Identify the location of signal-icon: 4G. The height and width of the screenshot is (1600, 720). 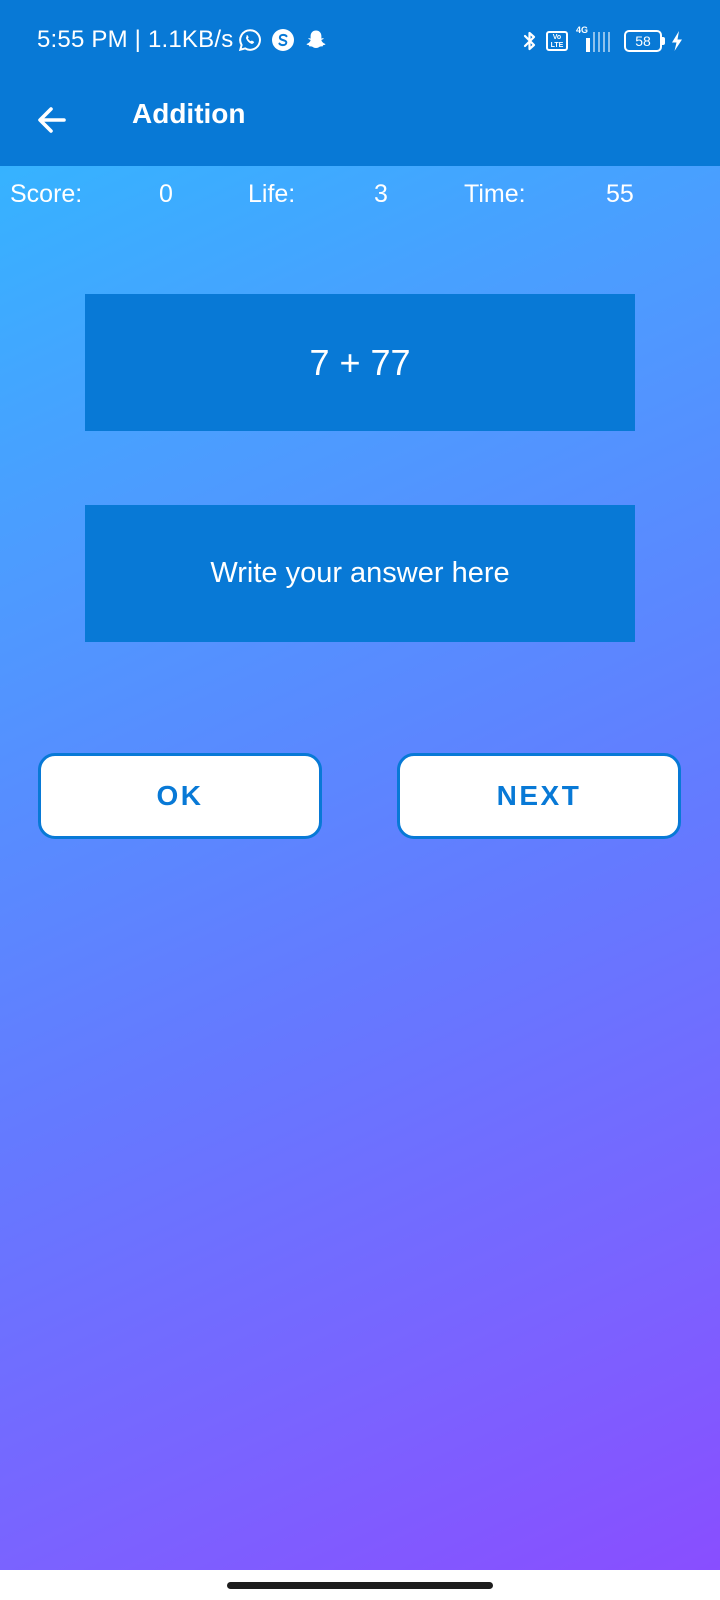
(596, 39).